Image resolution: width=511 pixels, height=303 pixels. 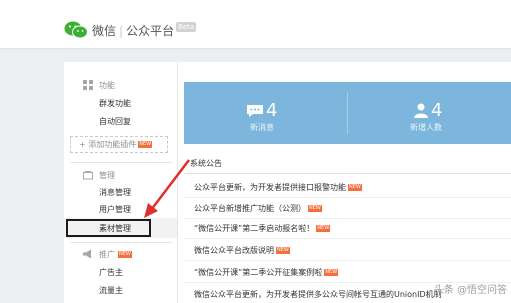 What do you see at coordinates (429, 113) in the screenshot?
I see `stat-new-users: 4 新增人数` at bounding box center [429, 113].